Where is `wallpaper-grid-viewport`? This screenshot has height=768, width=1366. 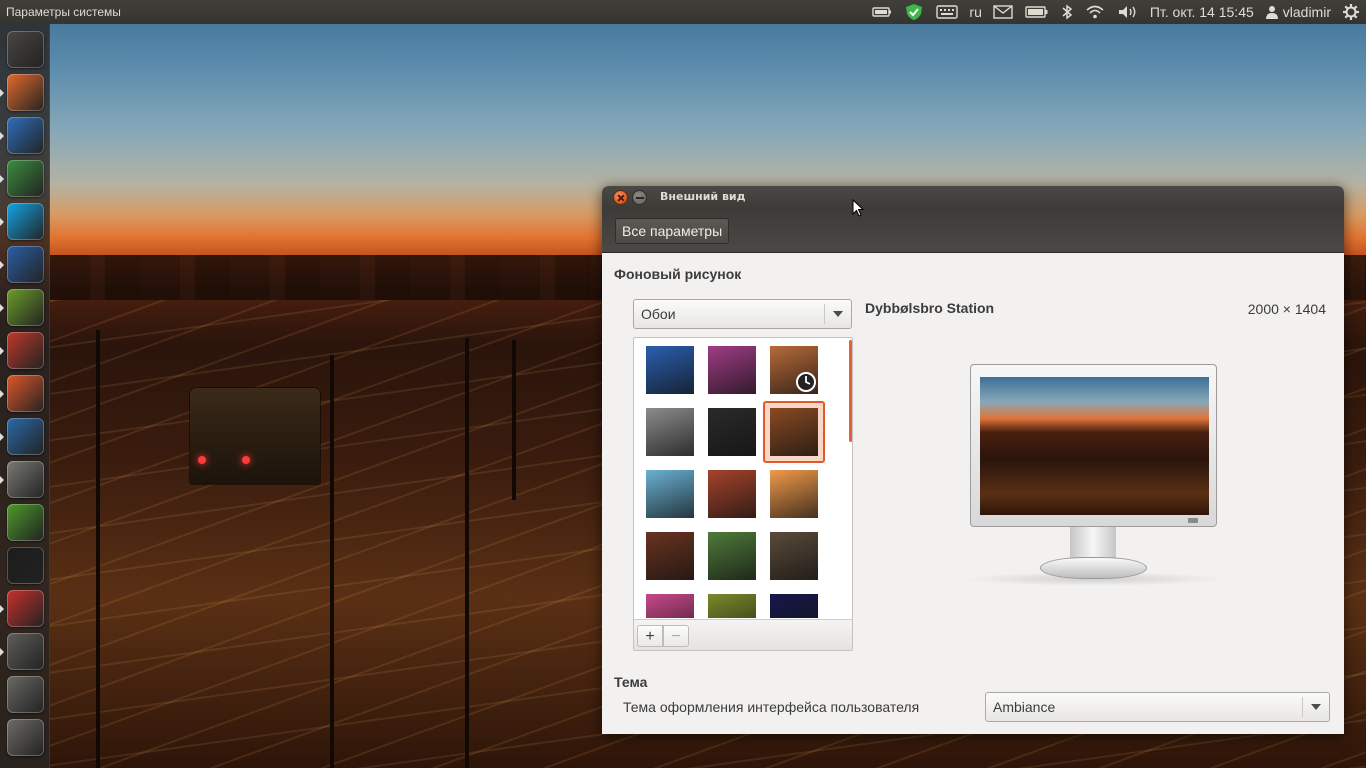
wallpaper-grid-viewport is located at coordinates (743, 478).